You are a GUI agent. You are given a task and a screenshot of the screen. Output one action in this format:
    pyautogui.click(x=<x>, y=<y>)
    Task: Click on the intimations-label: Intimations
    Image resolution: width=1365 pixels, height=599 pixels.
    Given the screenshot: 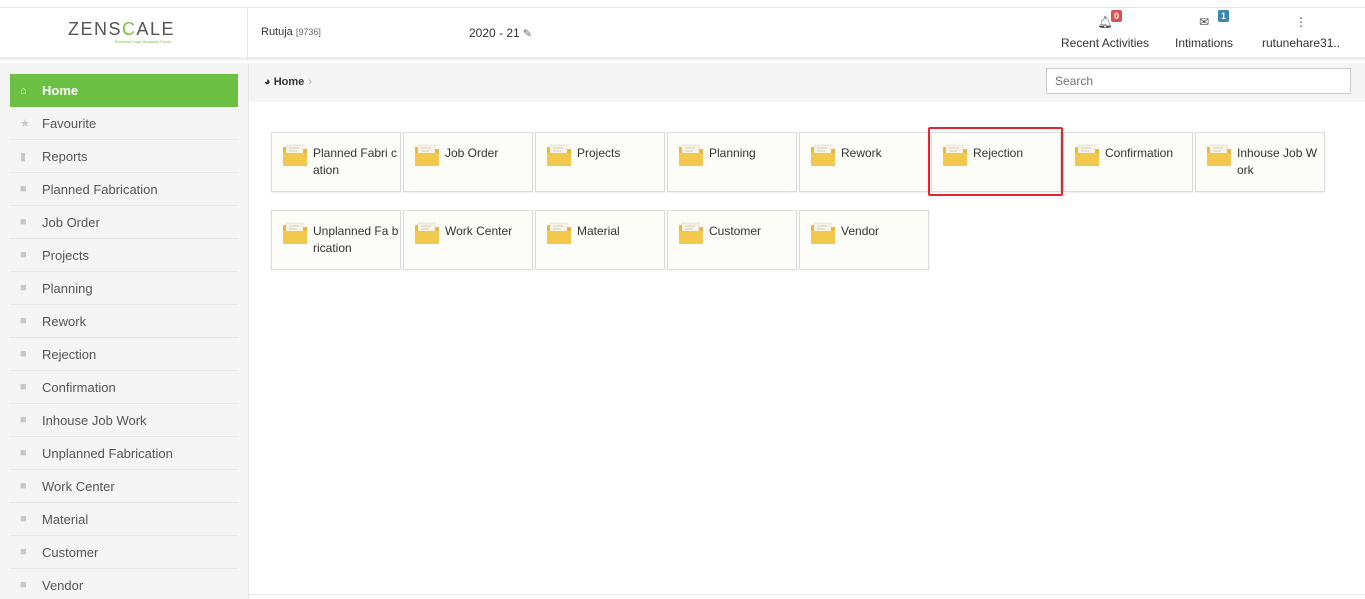 What is the action you would take?
    pyautogui.click(x=1204, y=43)
    